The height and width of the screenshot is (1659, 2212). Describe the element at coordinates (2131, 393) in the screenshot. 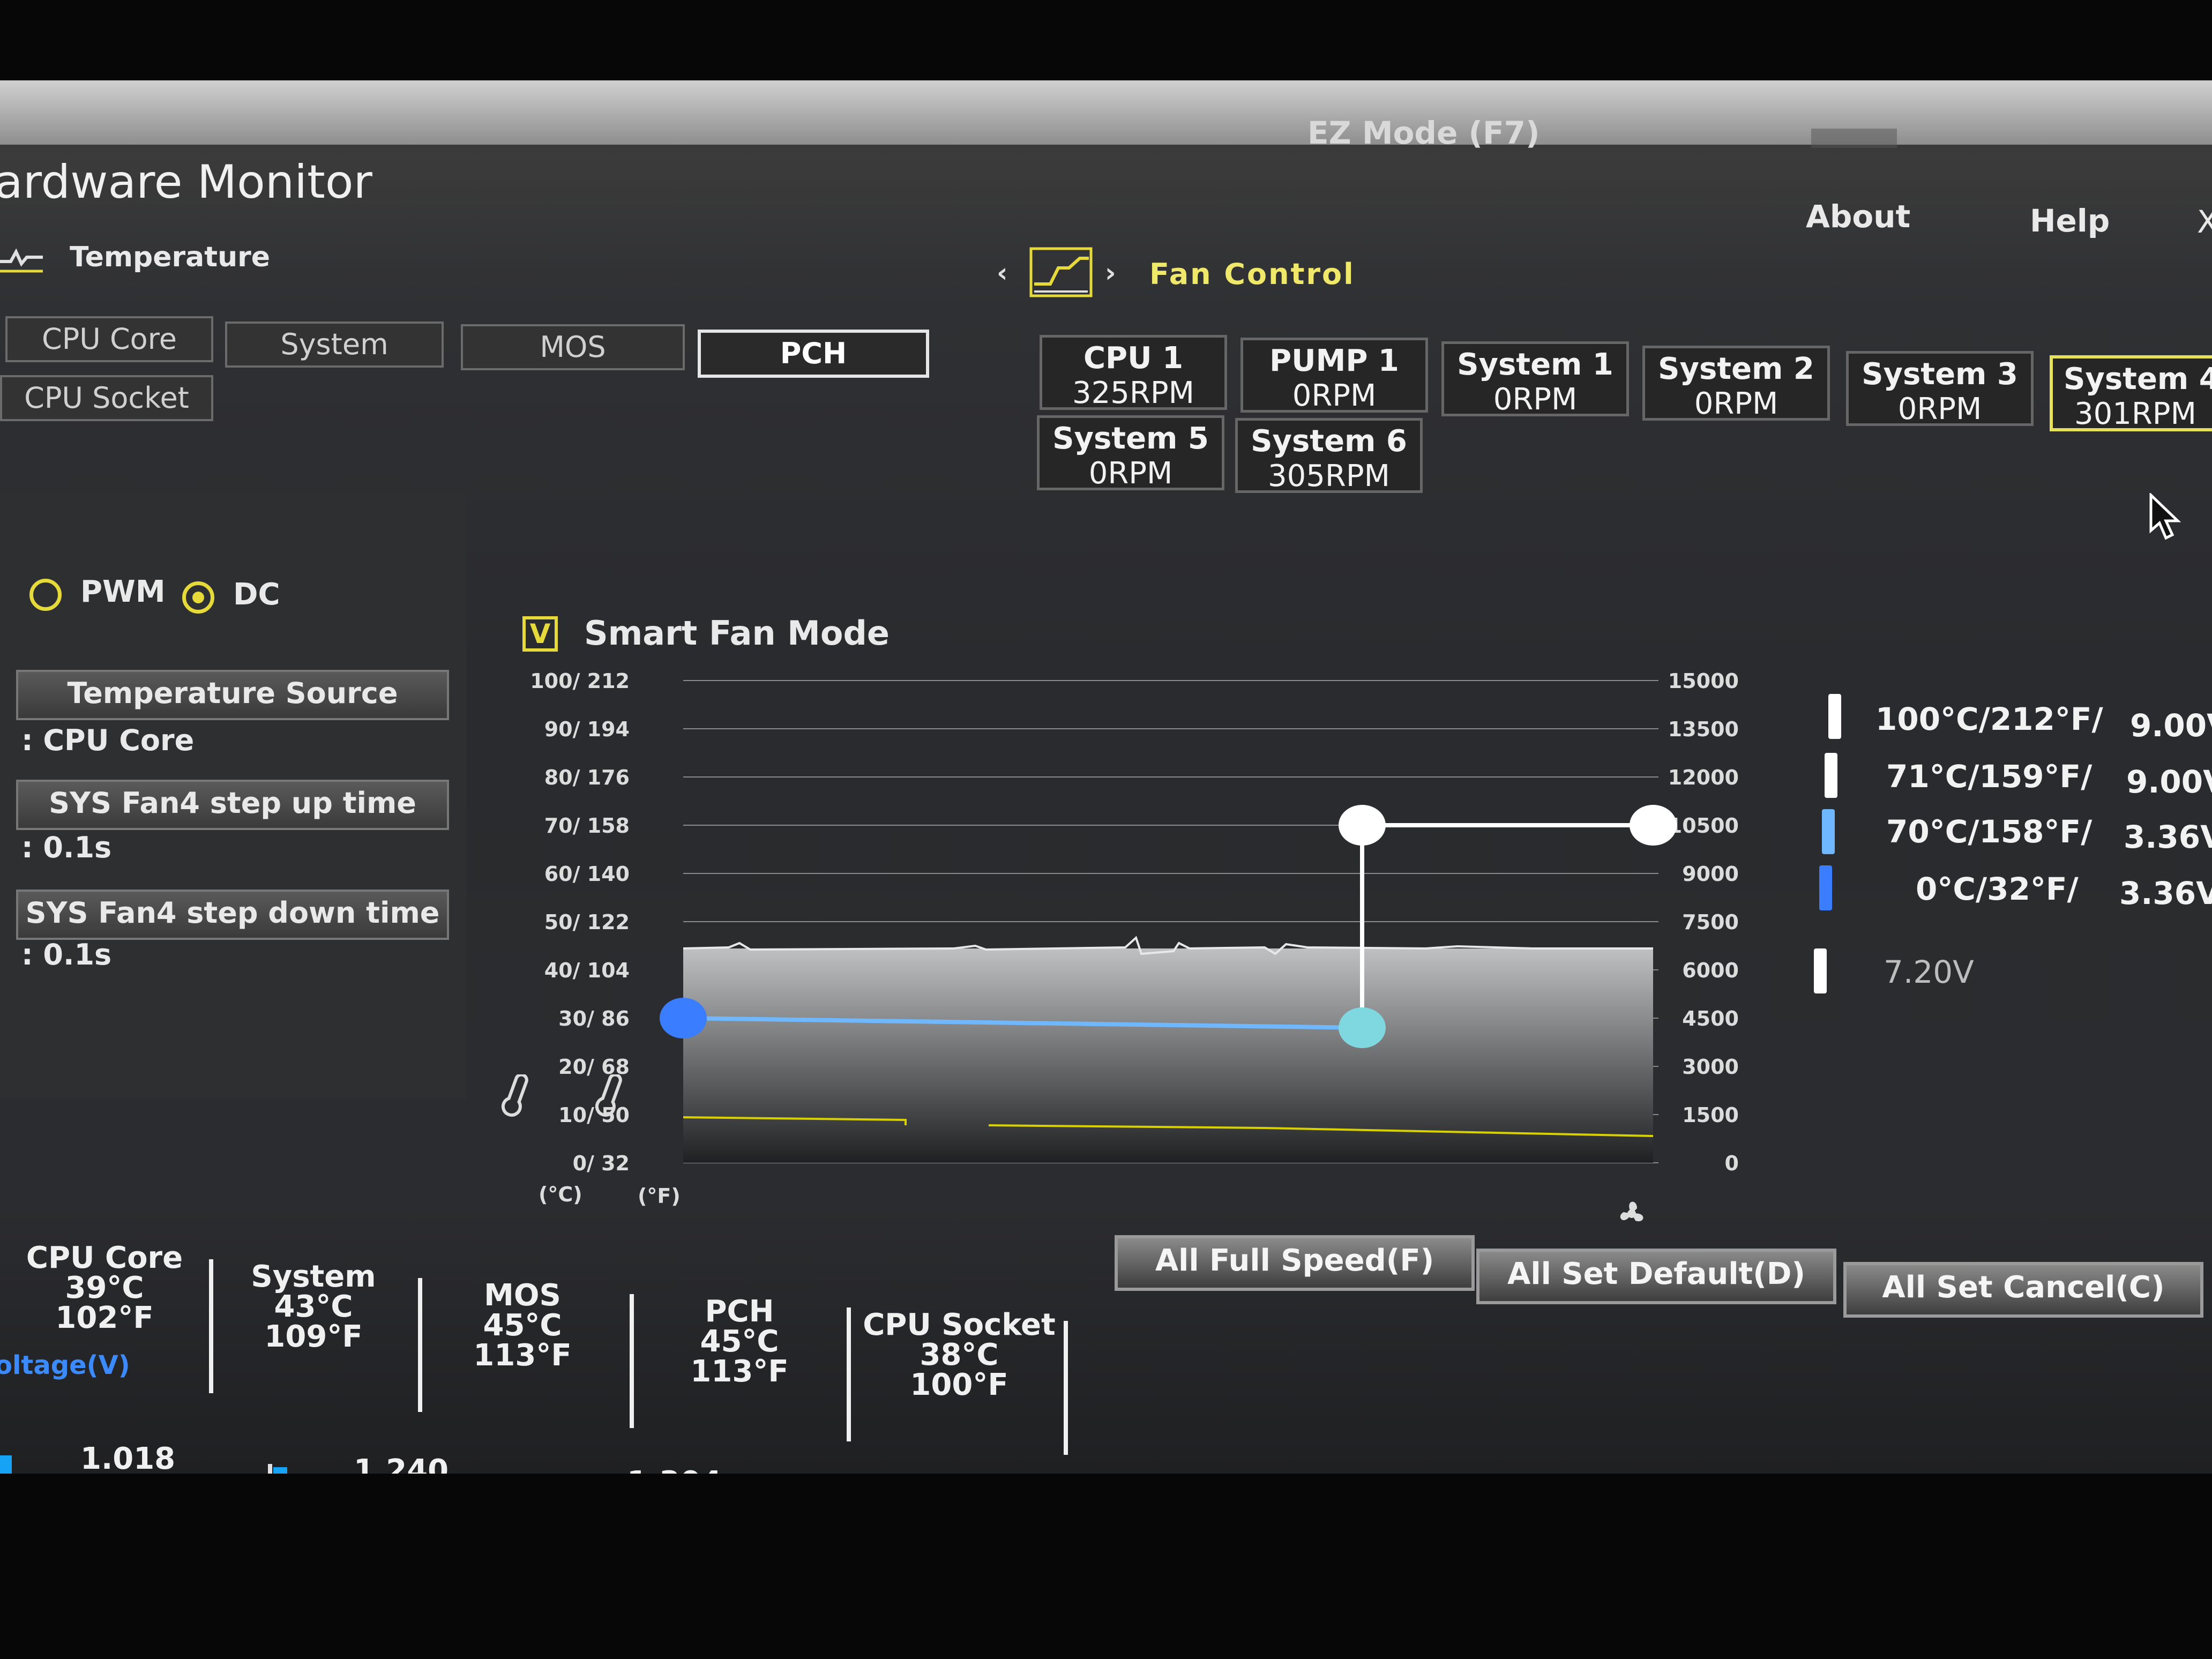

I see `fan-button-system-4: System 4 301RPM` at that location.